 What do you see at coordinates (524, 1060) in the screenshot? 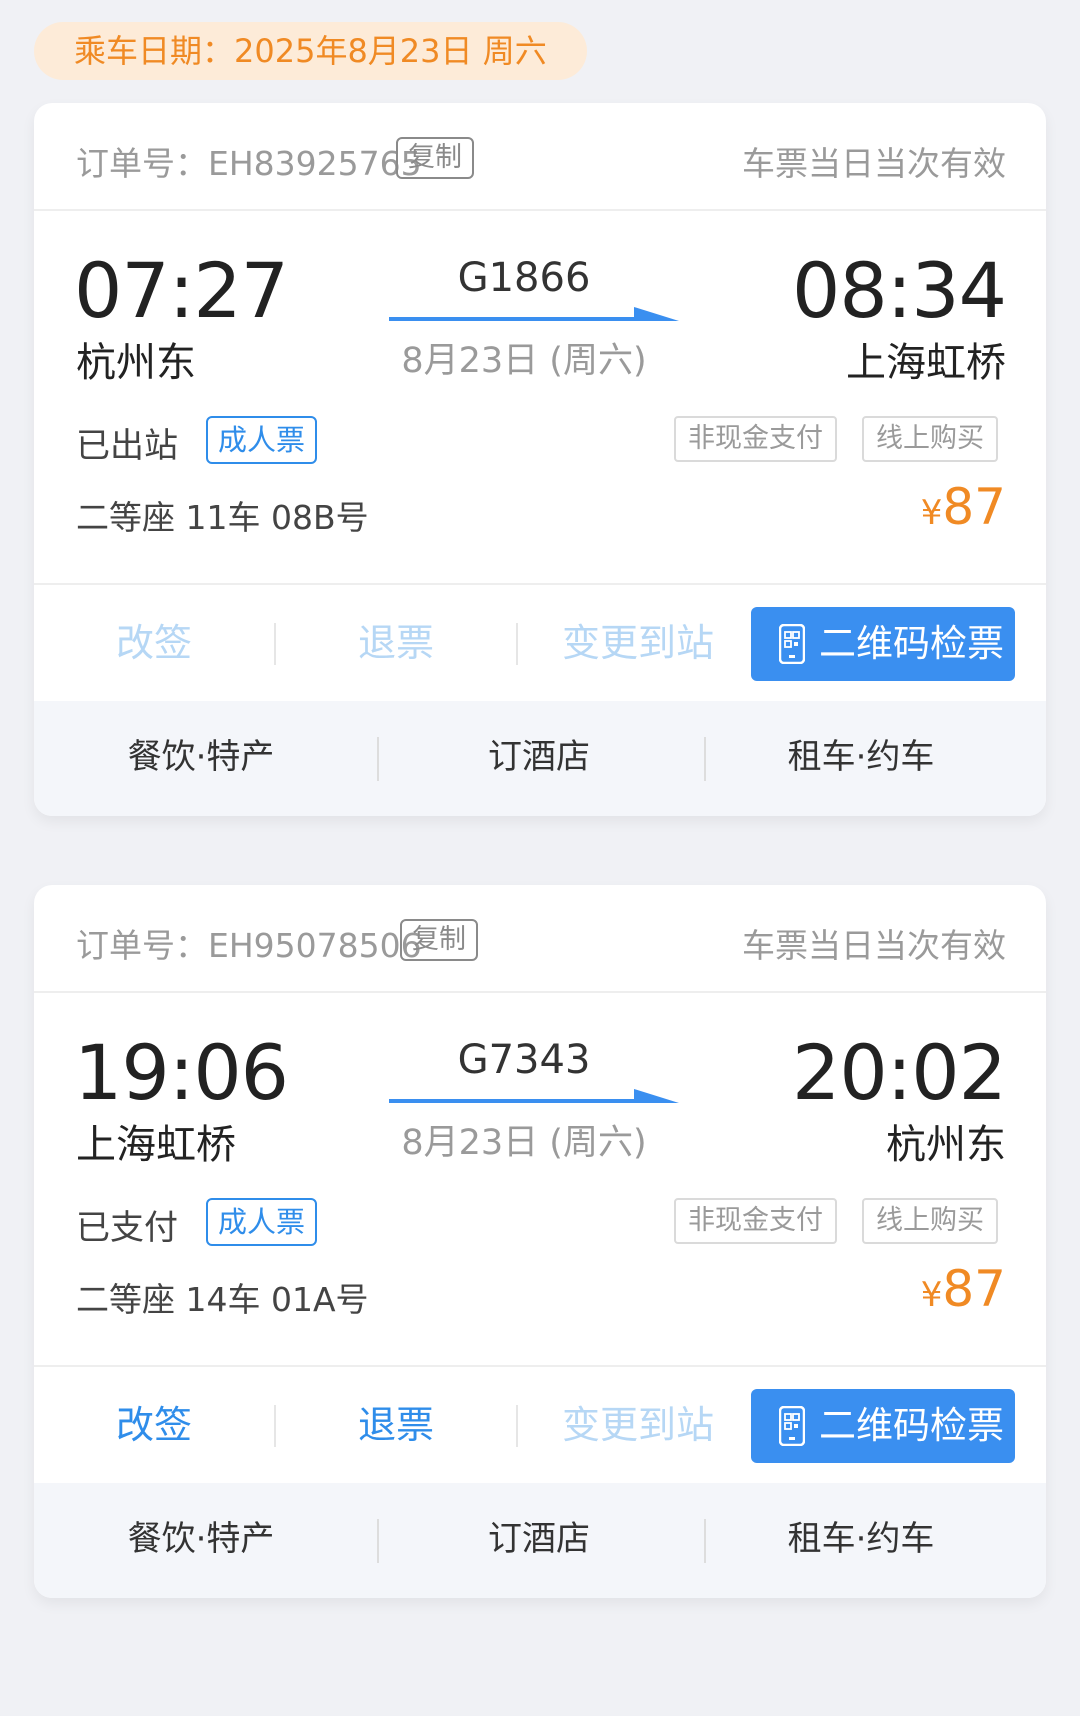
I see `train-number: G7343` at bounding box center [524, 1060].